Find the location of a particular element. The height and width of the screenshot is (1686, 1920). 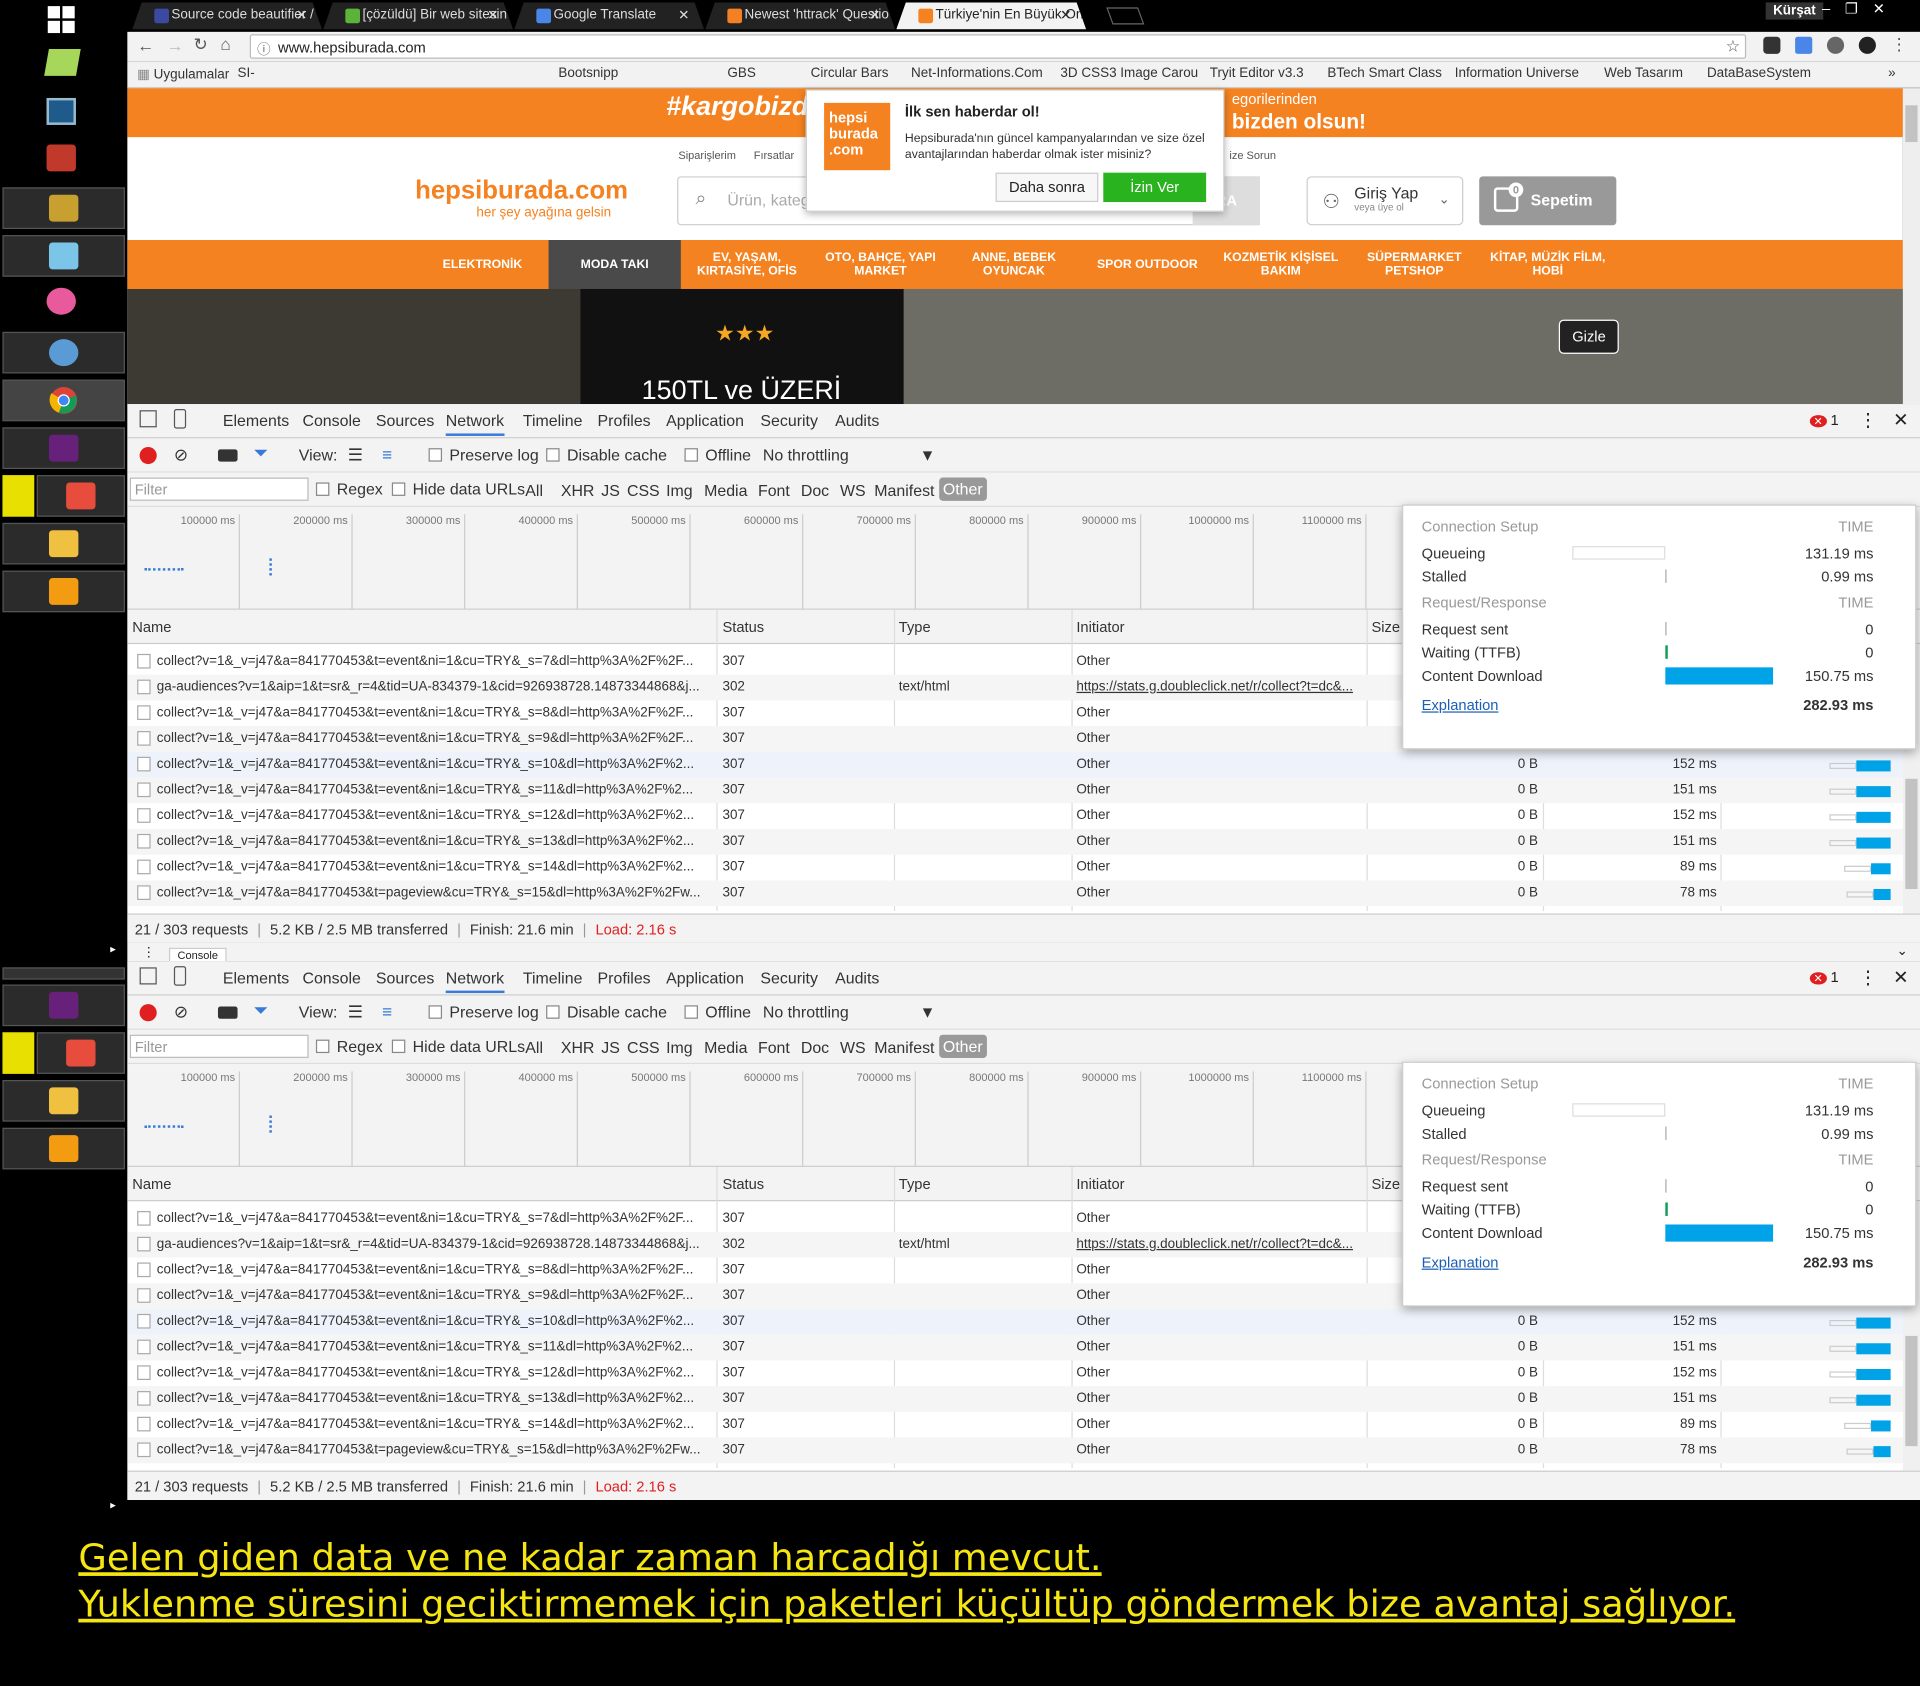

later-button: Daha sonra is located at coordinates (1047, 187).